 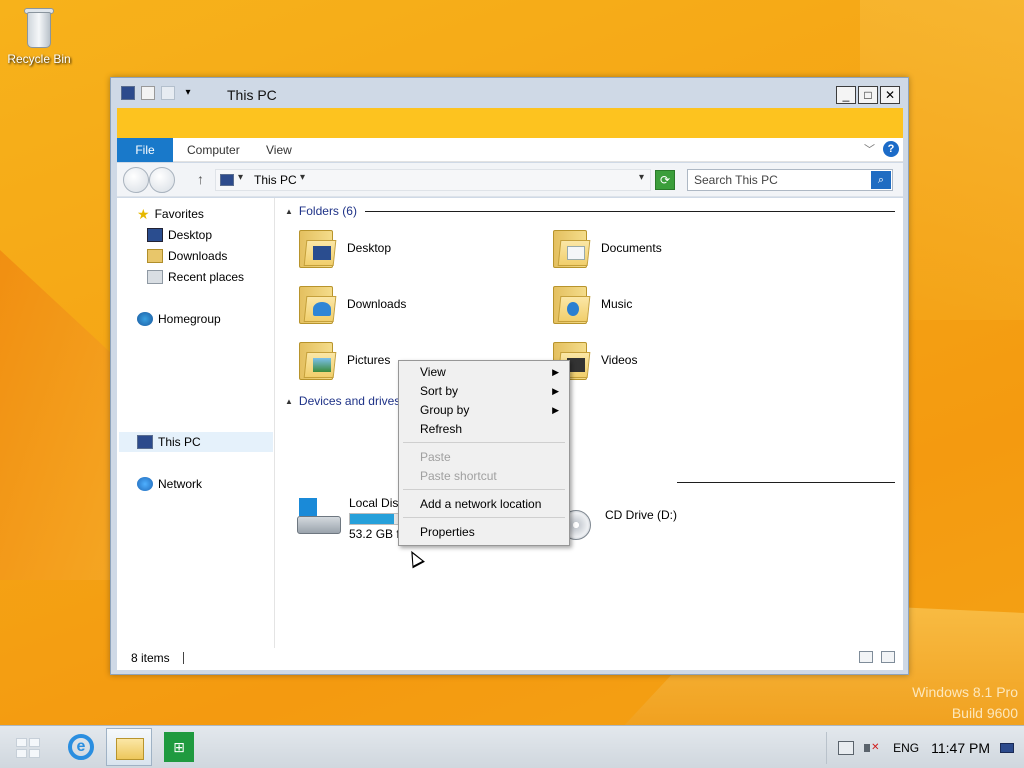 I want to click on sidebar-item-favorites: ★ Favorites, so click(x=170, y=214).